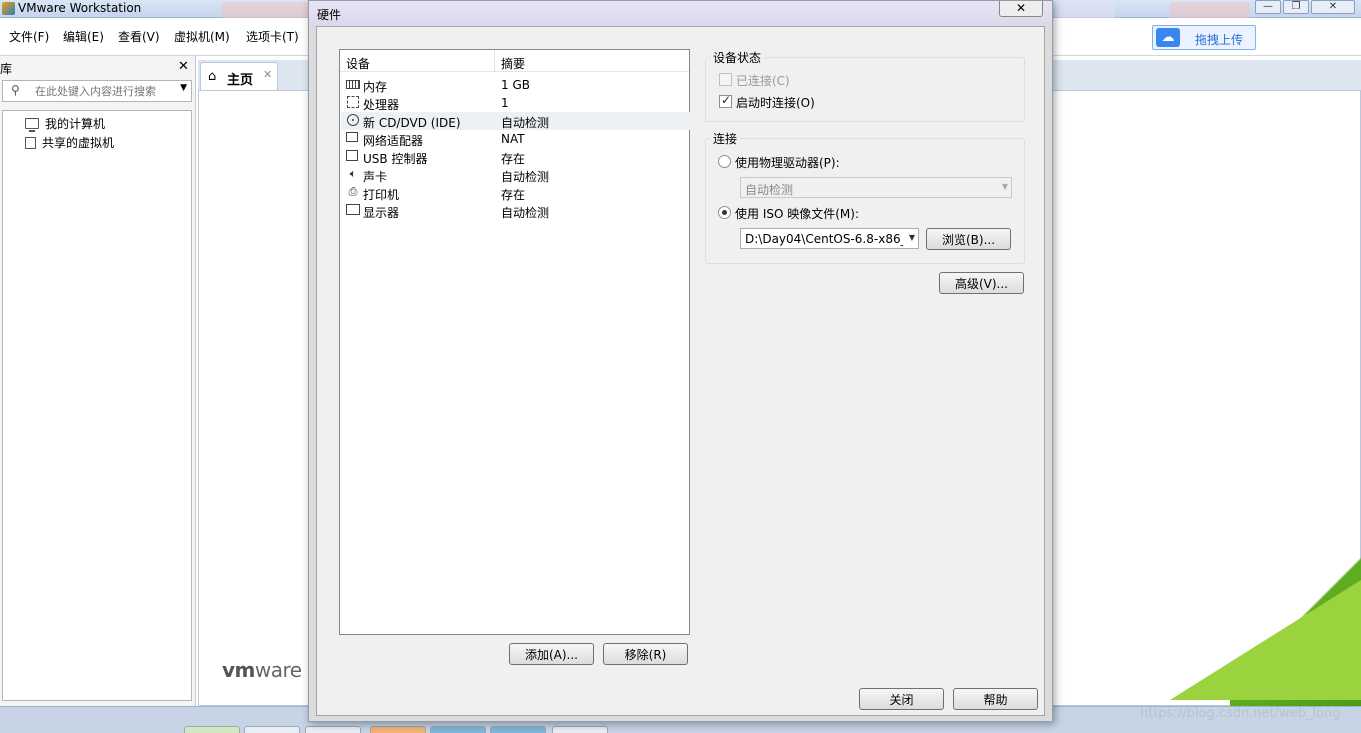 The width and height of the screenshot is (1361, 733). What do you see at coordinates (97, 405) in the screenshot?
I see `library-tree: 我的计算机 共享的虚拟机` at bounding box center [97, 405].